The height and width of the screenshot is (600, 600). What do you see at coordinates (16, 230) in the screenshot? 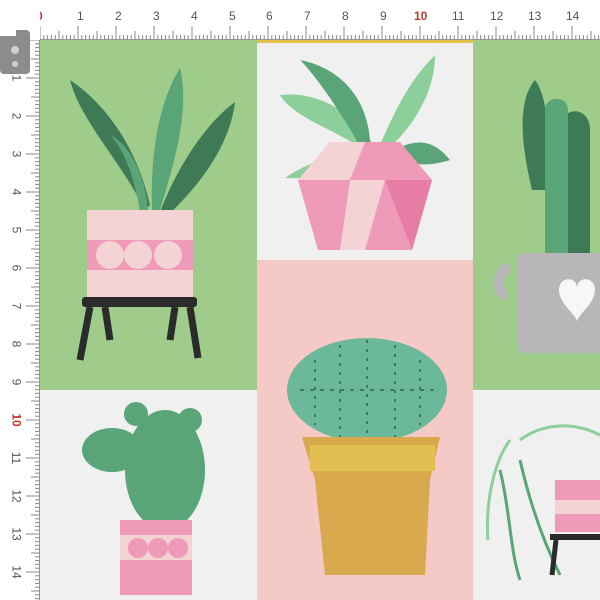
I see `left-ruler-label: 5` at bounding box center [16, 230].